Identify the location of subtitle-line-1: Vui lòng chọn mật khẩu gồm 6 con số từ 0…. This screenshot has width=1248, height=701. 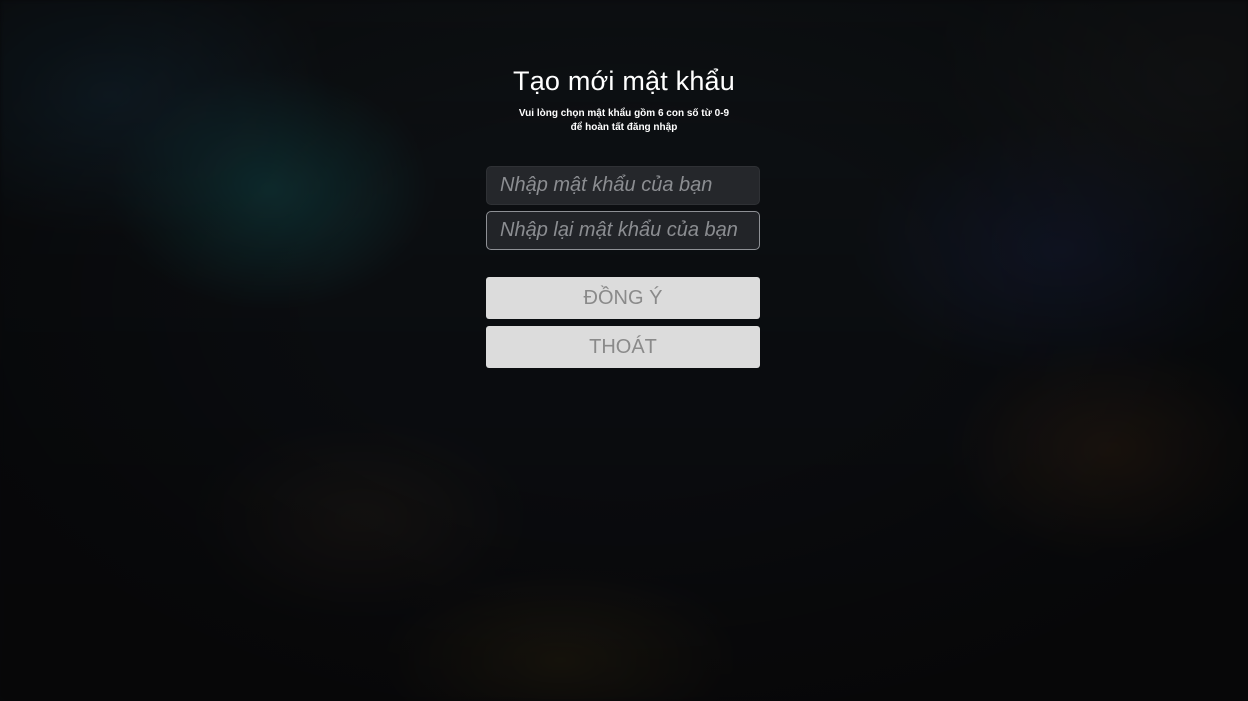
(624, 113).